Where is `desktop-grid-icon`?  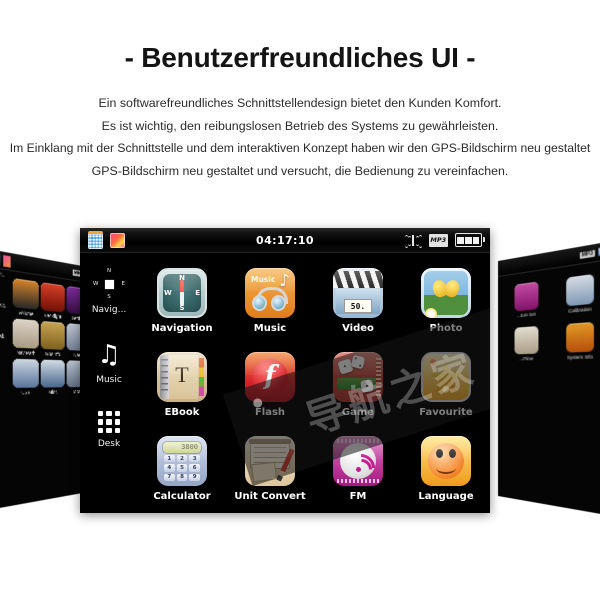 desktop-grid-icon is located at coordinates (109, 422).